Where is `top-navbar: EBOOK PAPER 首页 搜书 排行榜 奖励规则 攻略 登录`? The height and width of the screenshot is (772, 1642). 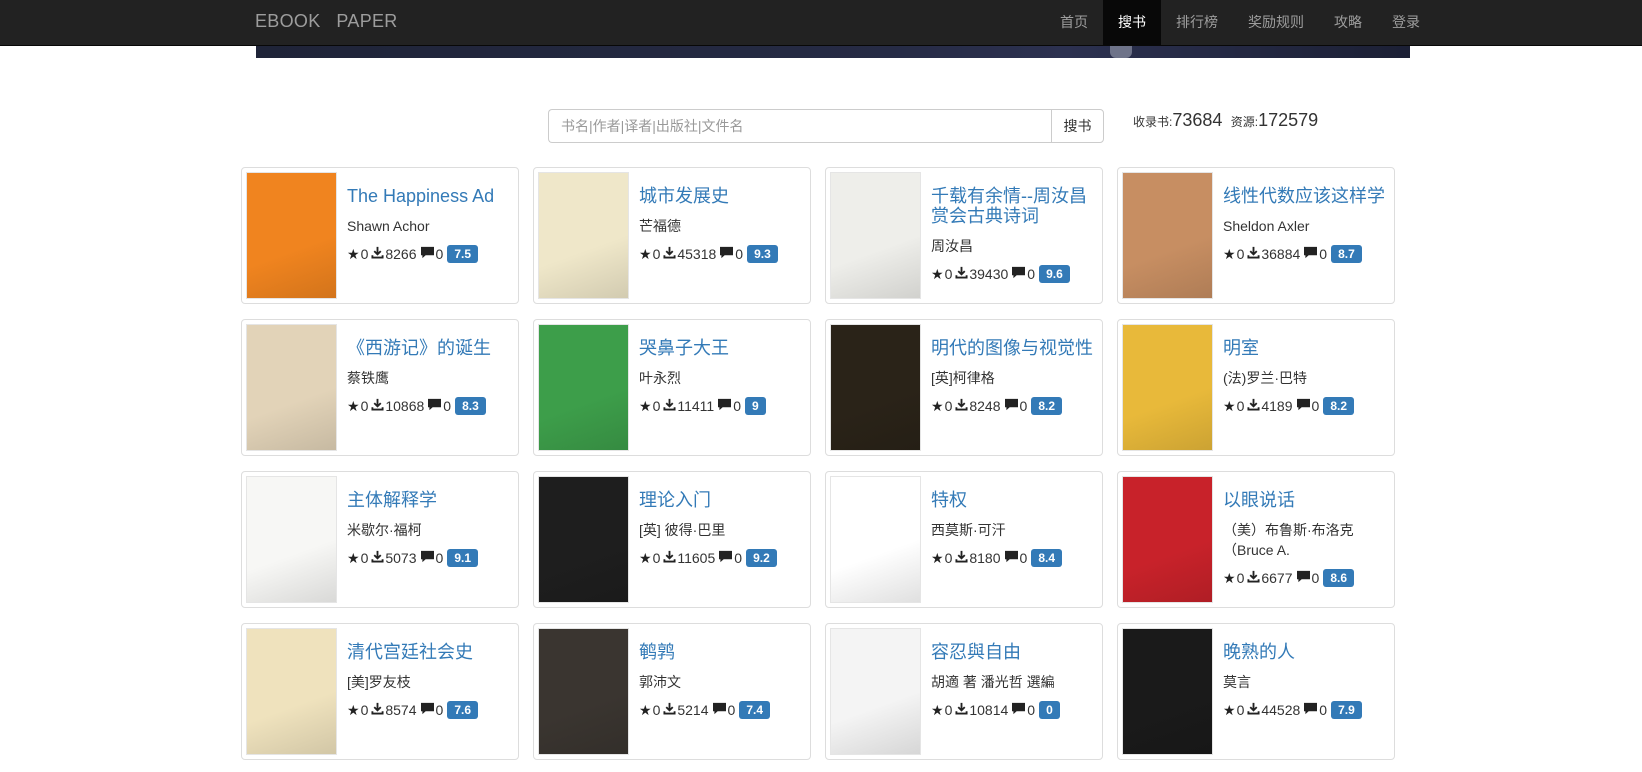 top-navbar: EBOOK PAPER 首页 搜书 排行榜 奖励规则 攻略 登录 is located at coordinates (821, 23).